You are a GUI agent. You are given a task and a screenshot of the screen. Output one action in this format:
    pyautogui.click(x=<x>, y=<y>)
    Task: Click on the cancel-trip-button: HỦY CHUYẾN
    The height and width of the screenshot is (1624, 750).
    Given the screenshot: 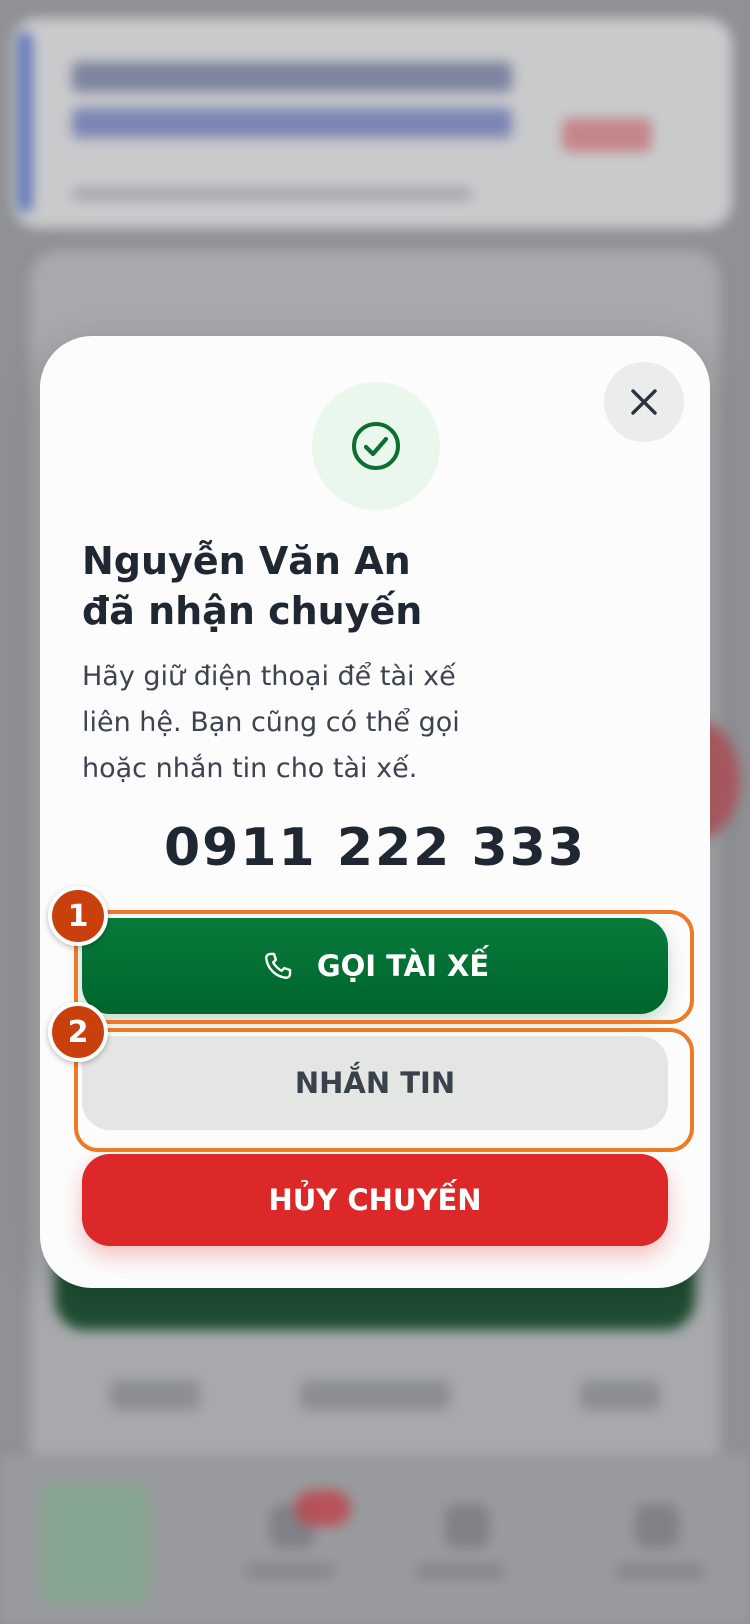 What is the action you would take?
    pyautogui.click(x=375, y=1200)
    